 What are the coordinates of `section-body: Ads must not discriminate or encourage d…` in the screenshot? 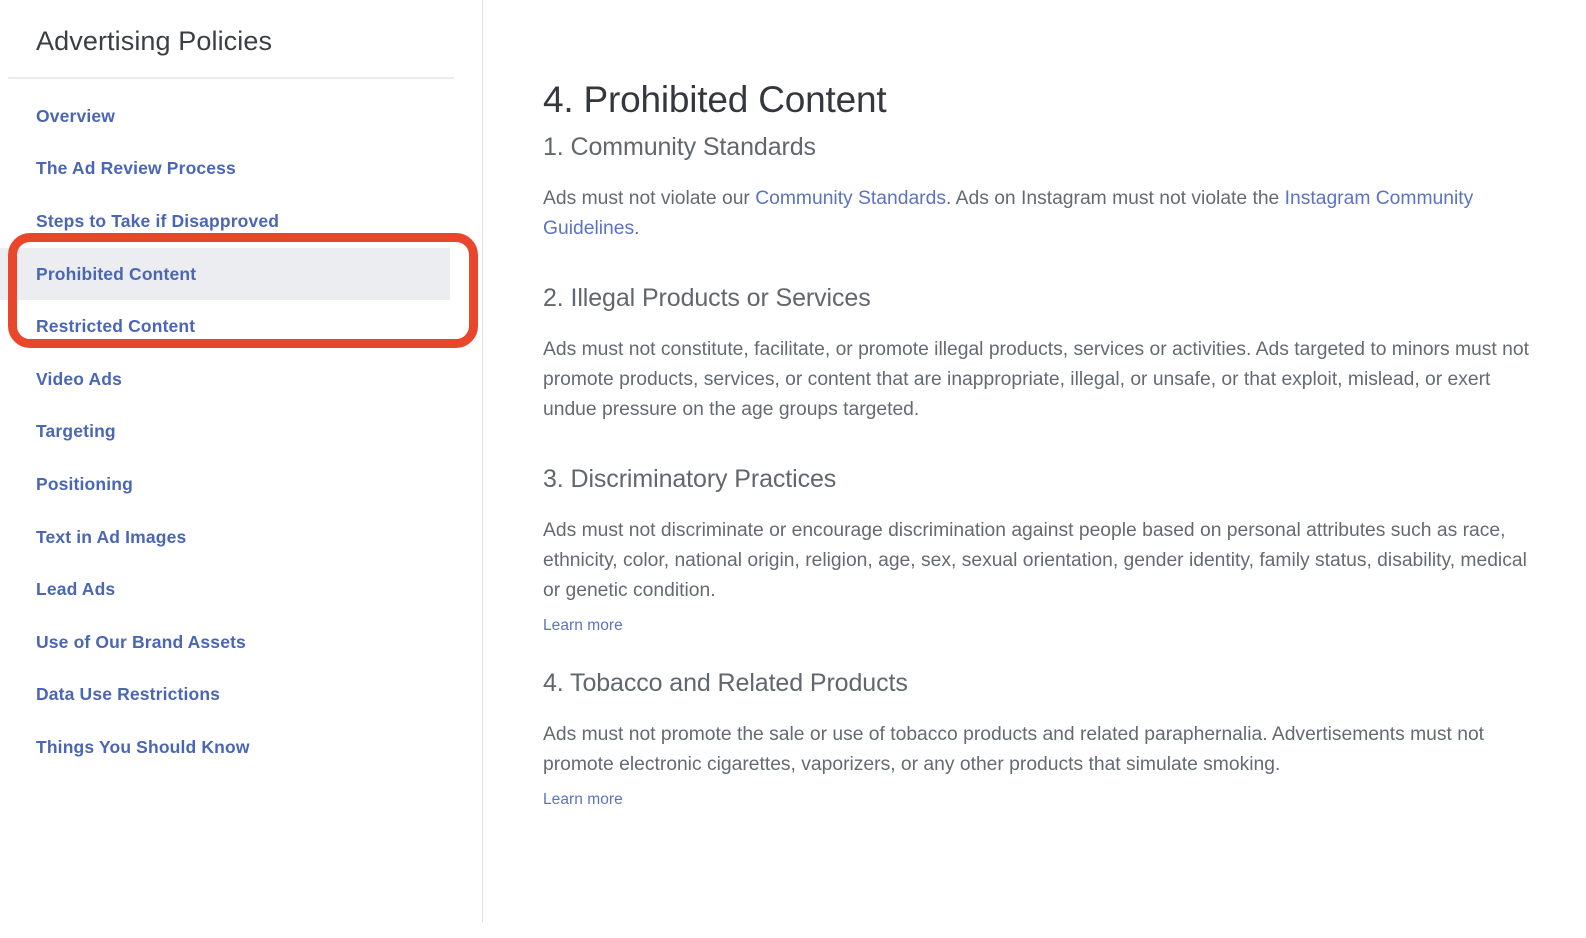 It's located at (1043, 561).